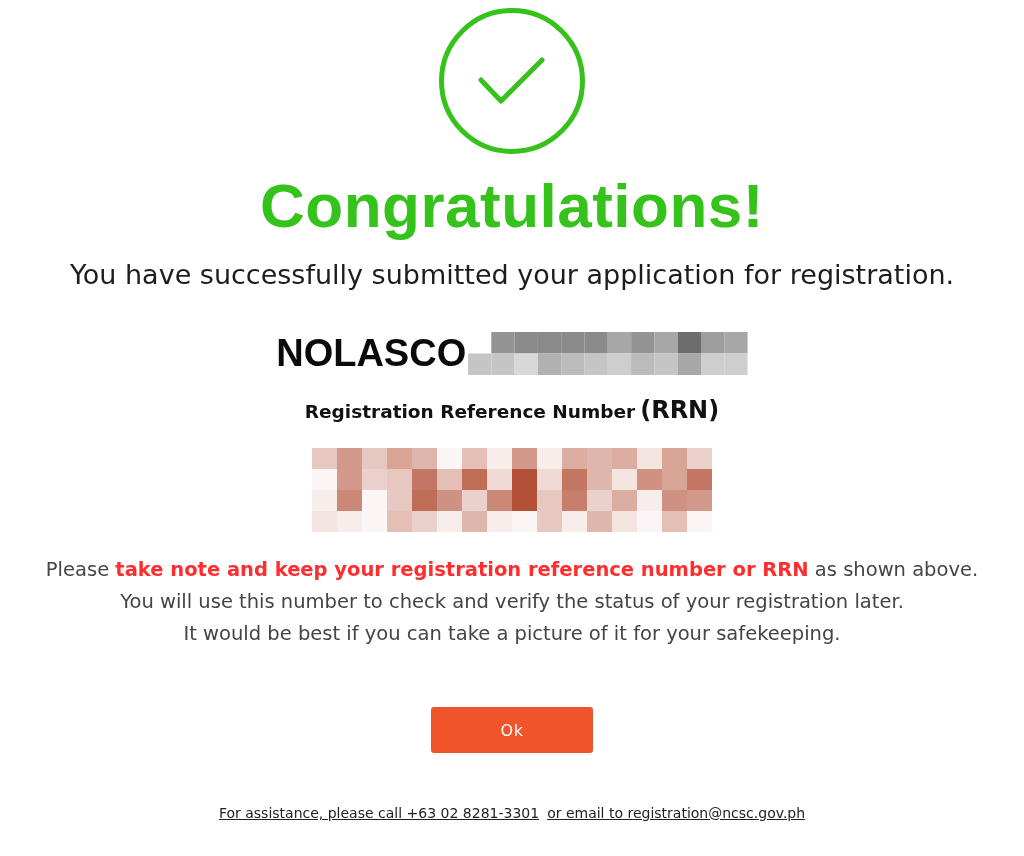 The image size is (1024, 856). What do you see at coordinates (512, 570) in the screenshot?
I see `instruction-text: Please take note and keep your registration reference number or RRN as shown above.` at bounding box center [512, 570].